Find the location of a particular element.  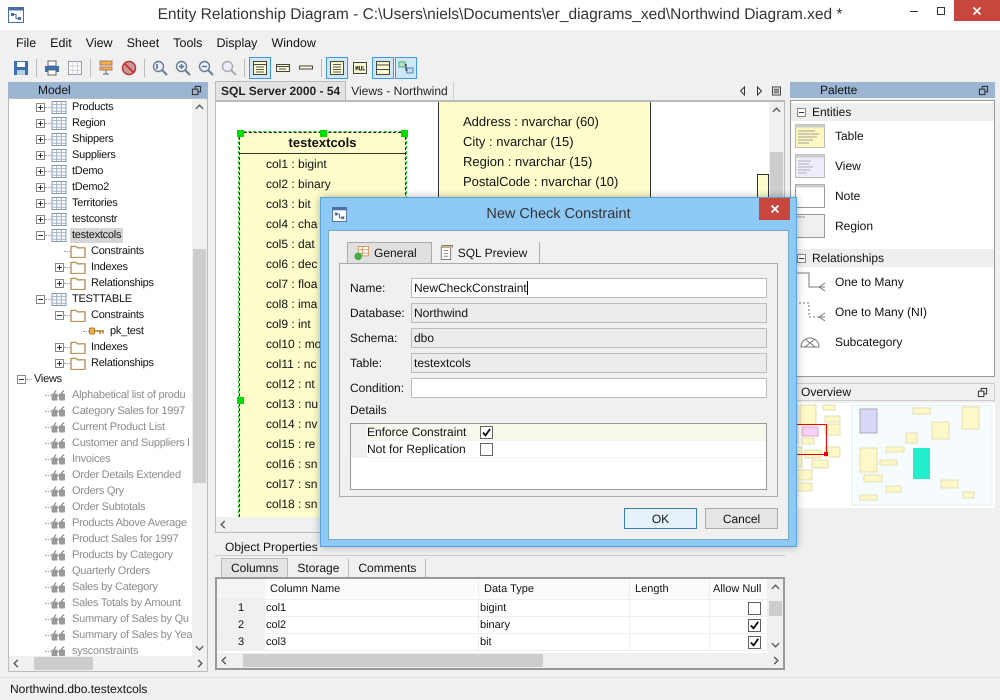

table-cell: binary is located at coordinates (554, 625).